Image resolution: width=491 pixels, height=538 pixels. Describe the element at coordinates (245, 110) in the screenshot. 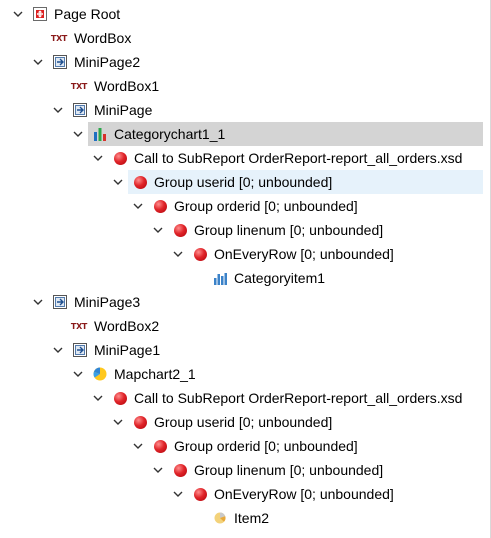

I see `tree-item-minipage: MiniPage` at that location.